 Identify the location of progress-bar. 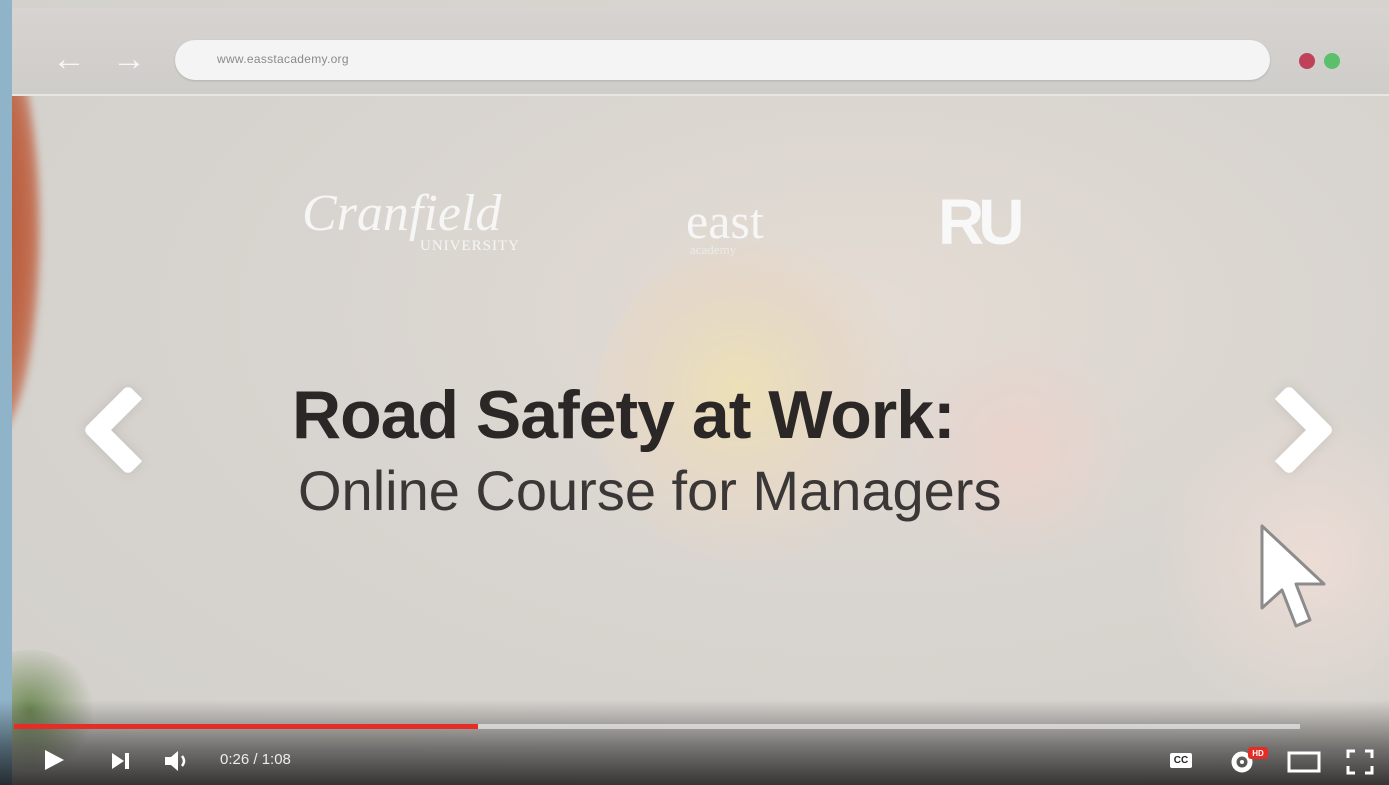
(657, 726).